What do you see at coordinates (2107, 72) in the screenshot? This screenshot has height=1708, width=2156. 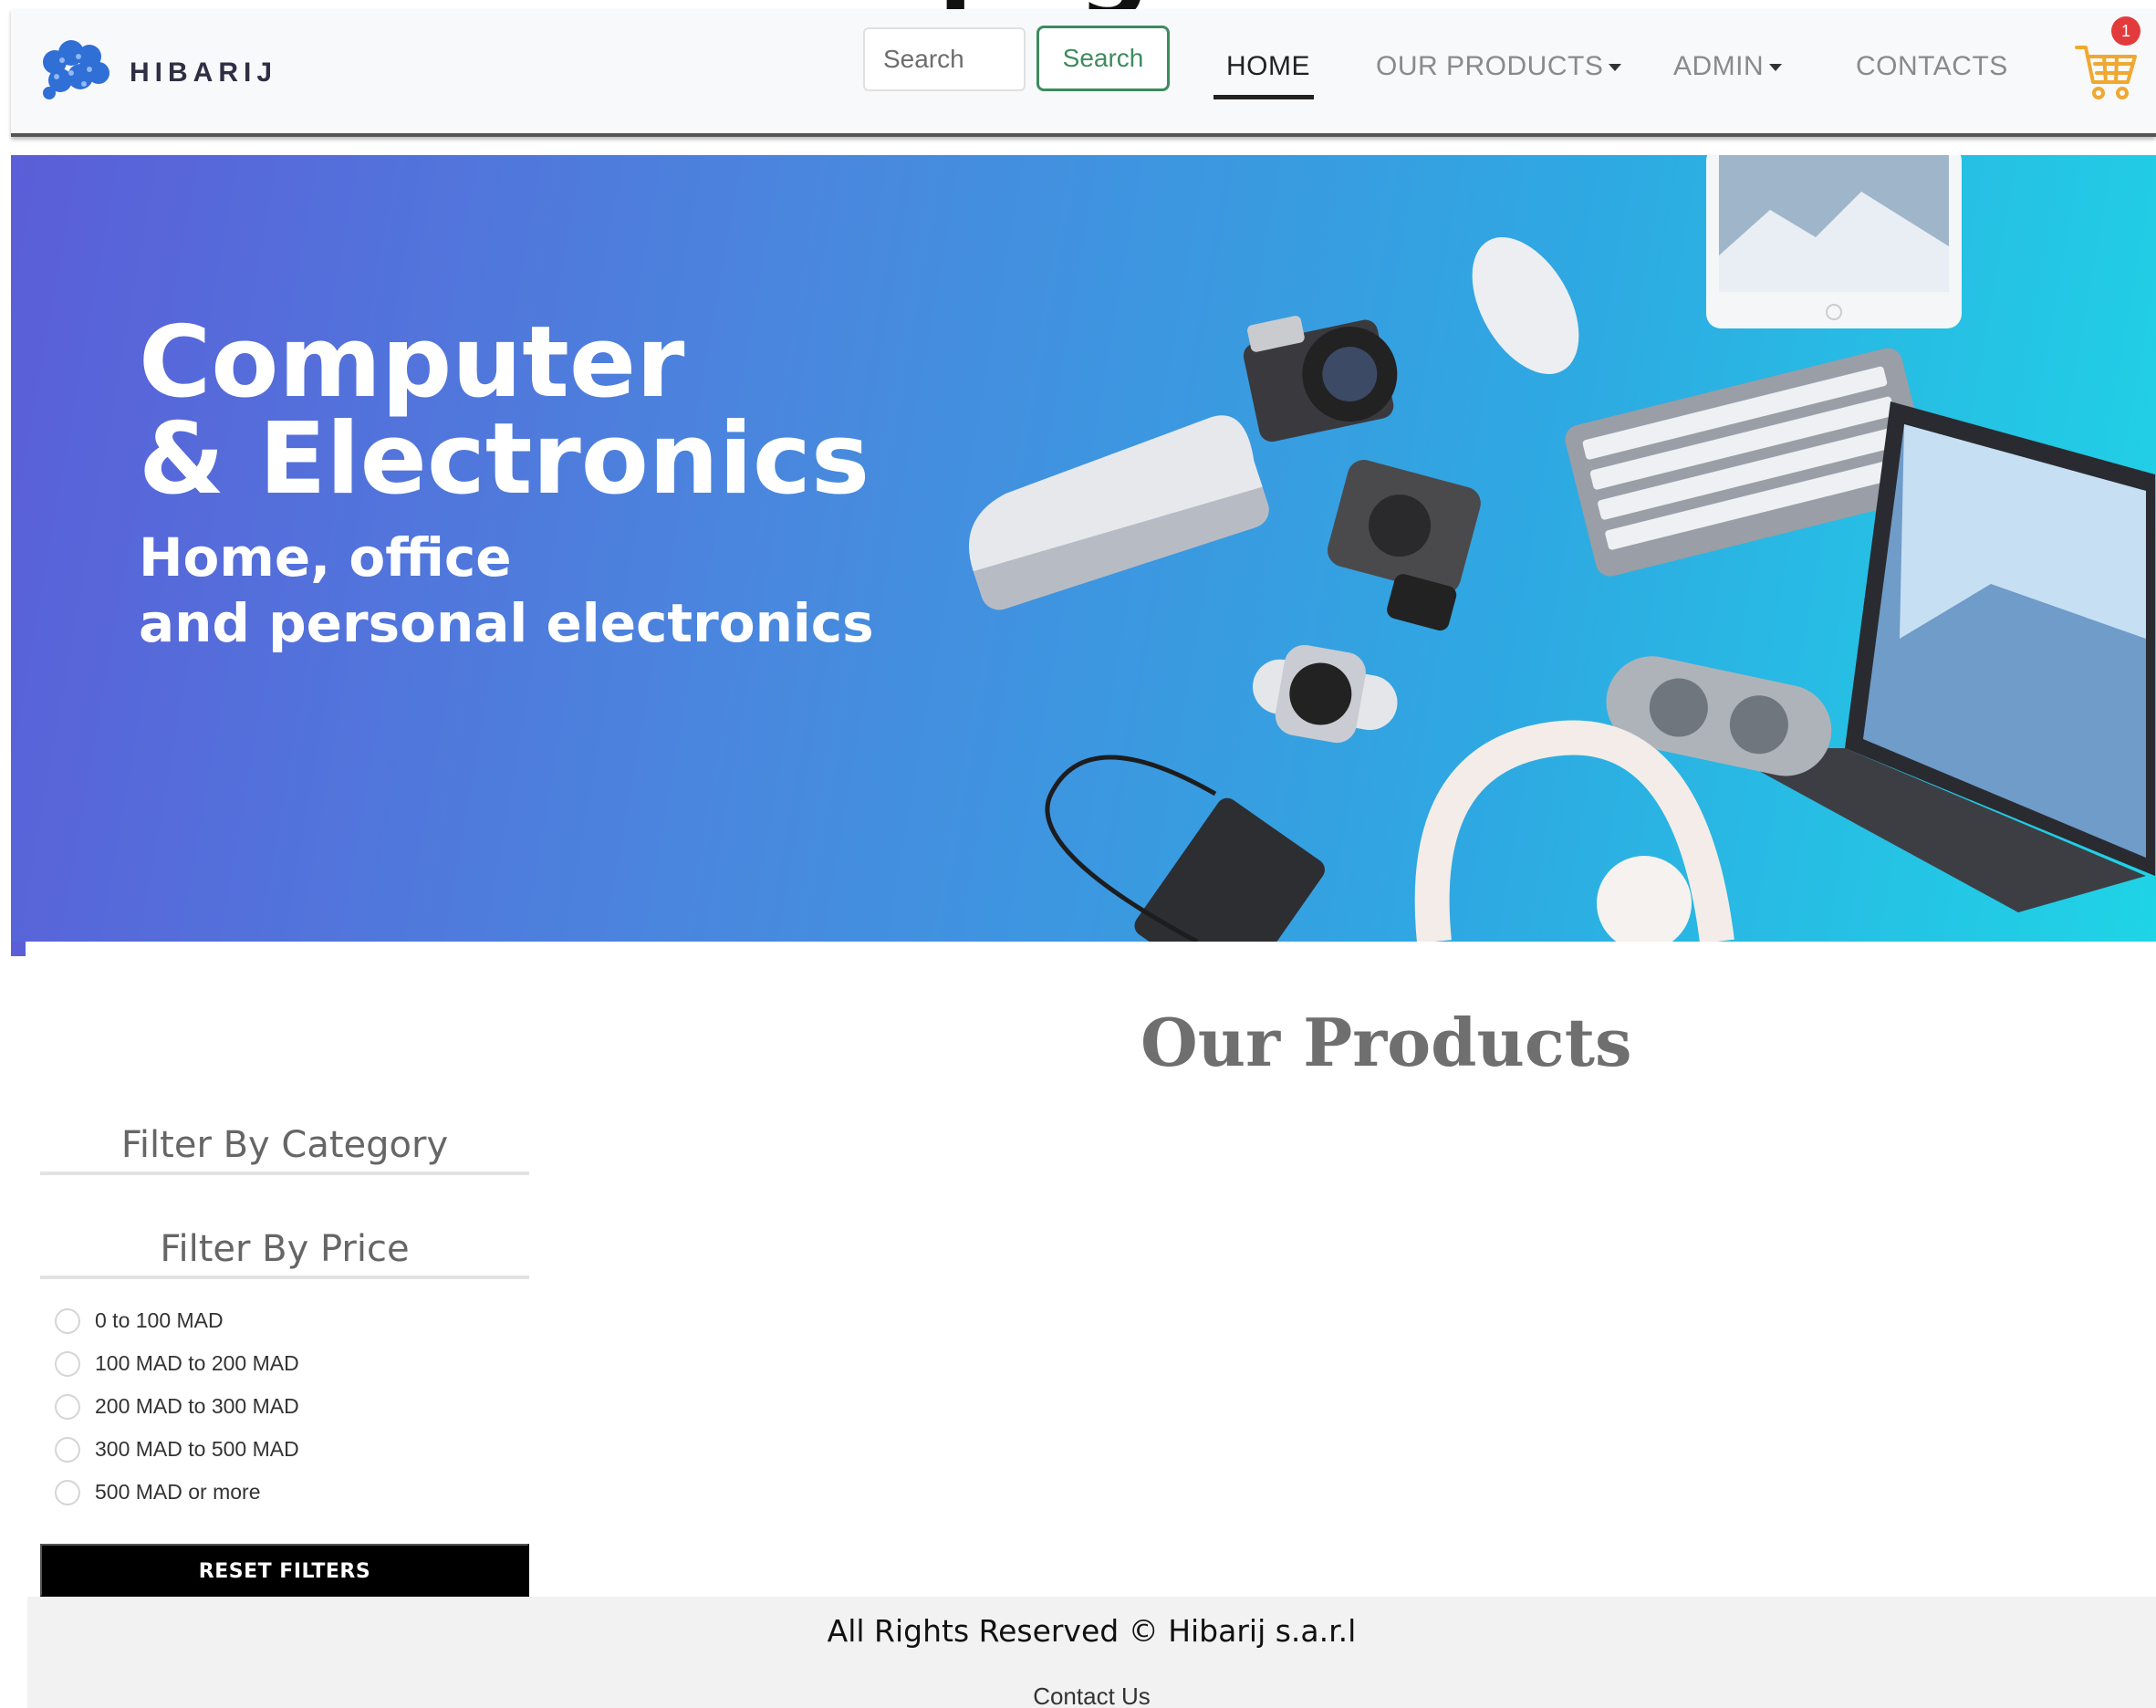 I see `cart-icon` at bounding box center [2107, 72].